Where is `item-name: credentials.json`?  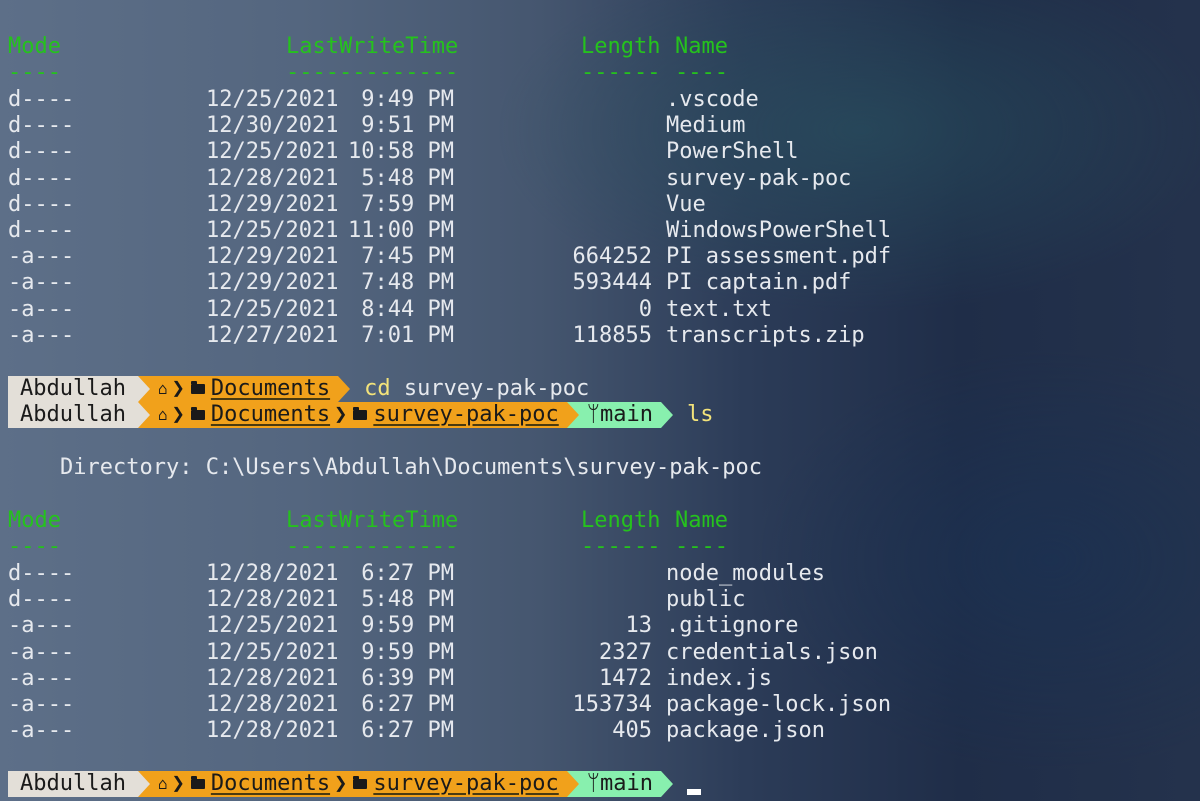
item-name: credentials.json is located at coordinates (772, 652).